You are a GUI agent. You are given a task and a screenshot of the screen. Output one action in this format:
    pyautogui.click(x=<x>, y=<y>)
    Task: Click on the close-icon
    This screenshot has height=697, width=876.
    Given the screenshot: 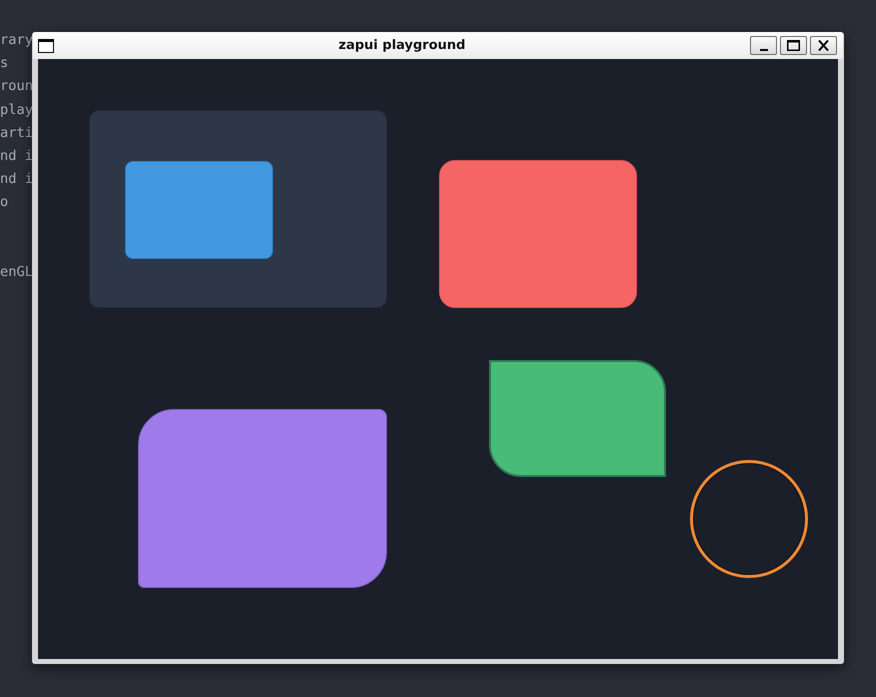 What is the action you would take?
    pyautogui.click(x=823, y=45)
    